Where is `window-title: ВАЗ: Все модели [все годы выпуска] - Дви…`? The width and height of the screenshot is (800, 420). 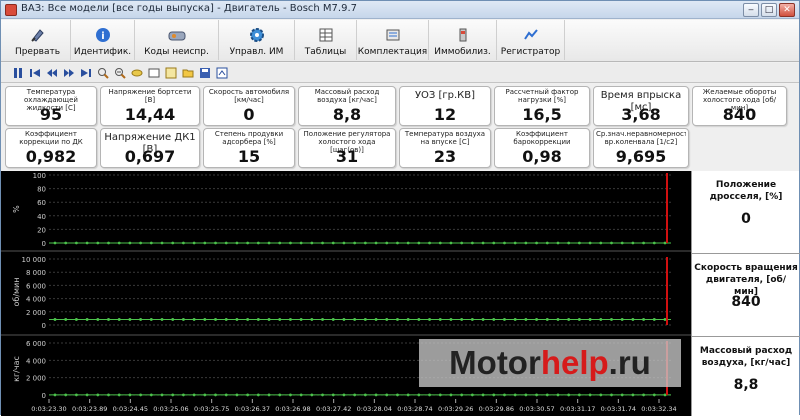
window-title: ВАЗ: Все модели [все годы выпуска] - Дви… is located at coordinates (189, 8).